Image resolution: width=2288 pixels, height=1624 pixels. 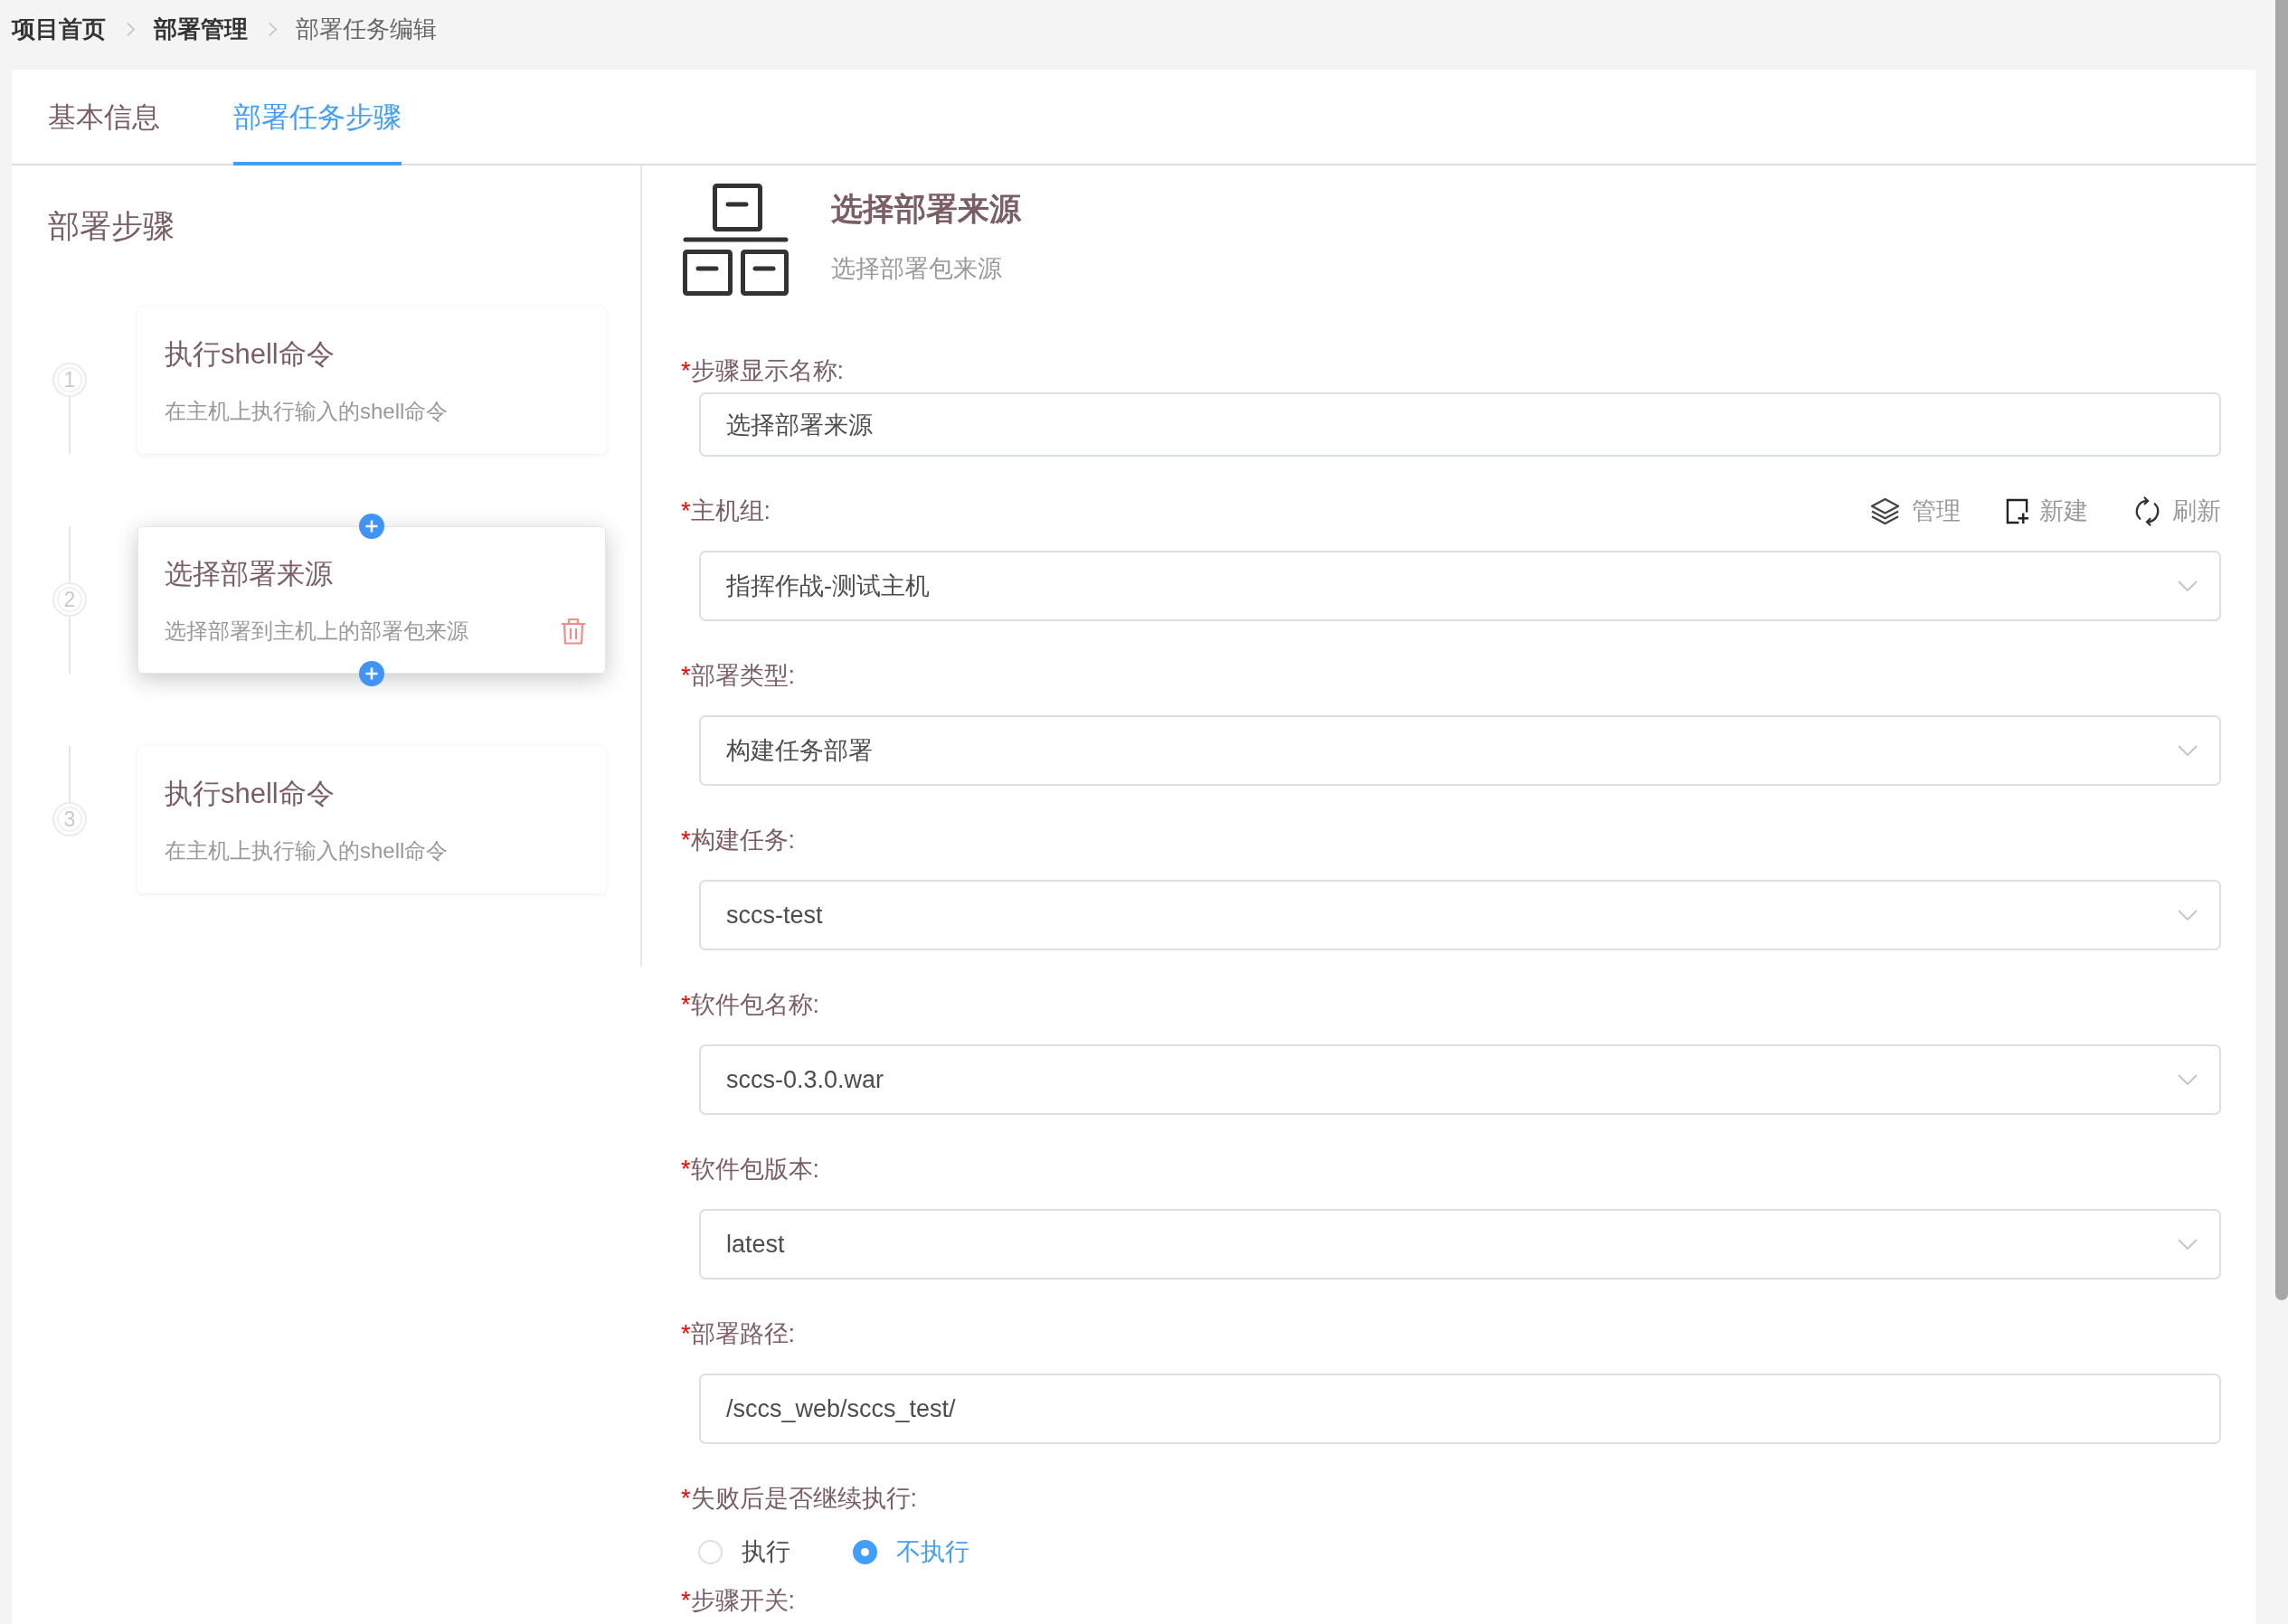 What do you see at coordinates (743, 1601) in the screenshot?
I see `field-label: 步骤开关:` at bounding box center [743, 1601].